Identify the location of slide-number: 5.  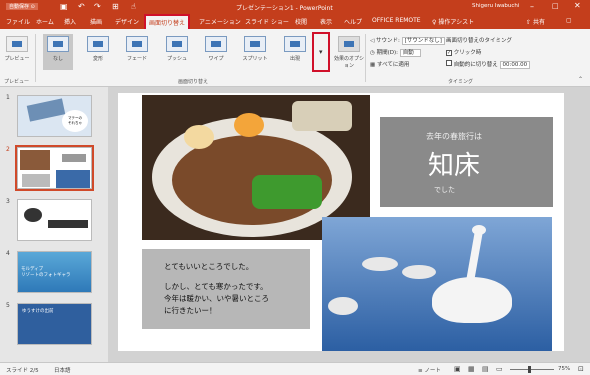
(8, 305).